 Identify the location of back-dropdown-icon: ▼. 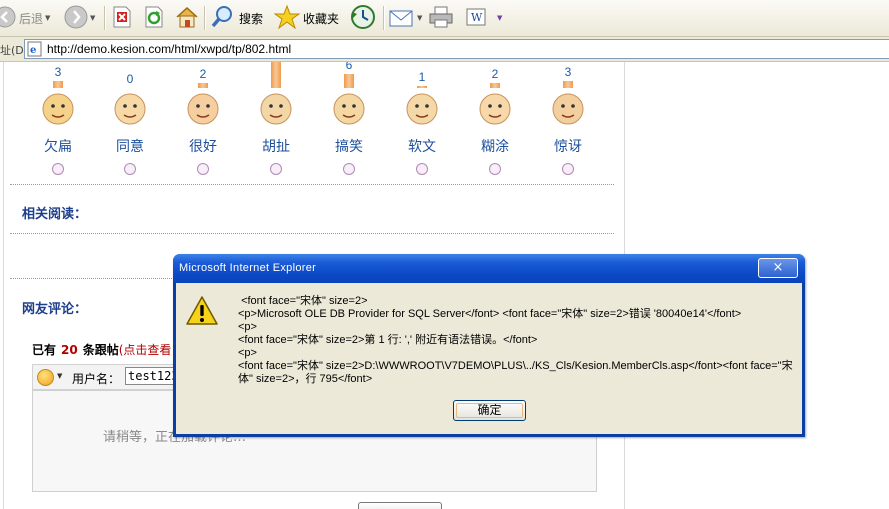
(47, 18).